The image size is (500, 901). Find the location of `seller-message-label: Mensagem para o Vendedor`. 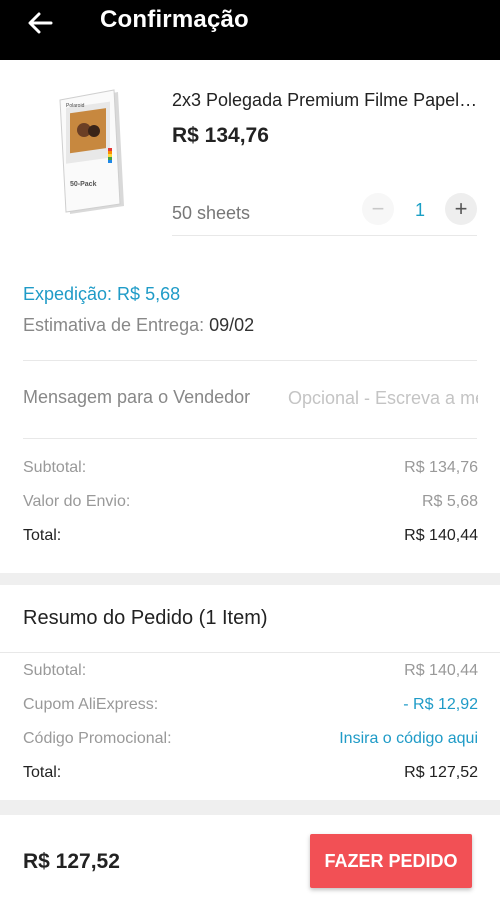

seller-message-label: Mensagem para o Vendedor is located at coordinates (137, 397).